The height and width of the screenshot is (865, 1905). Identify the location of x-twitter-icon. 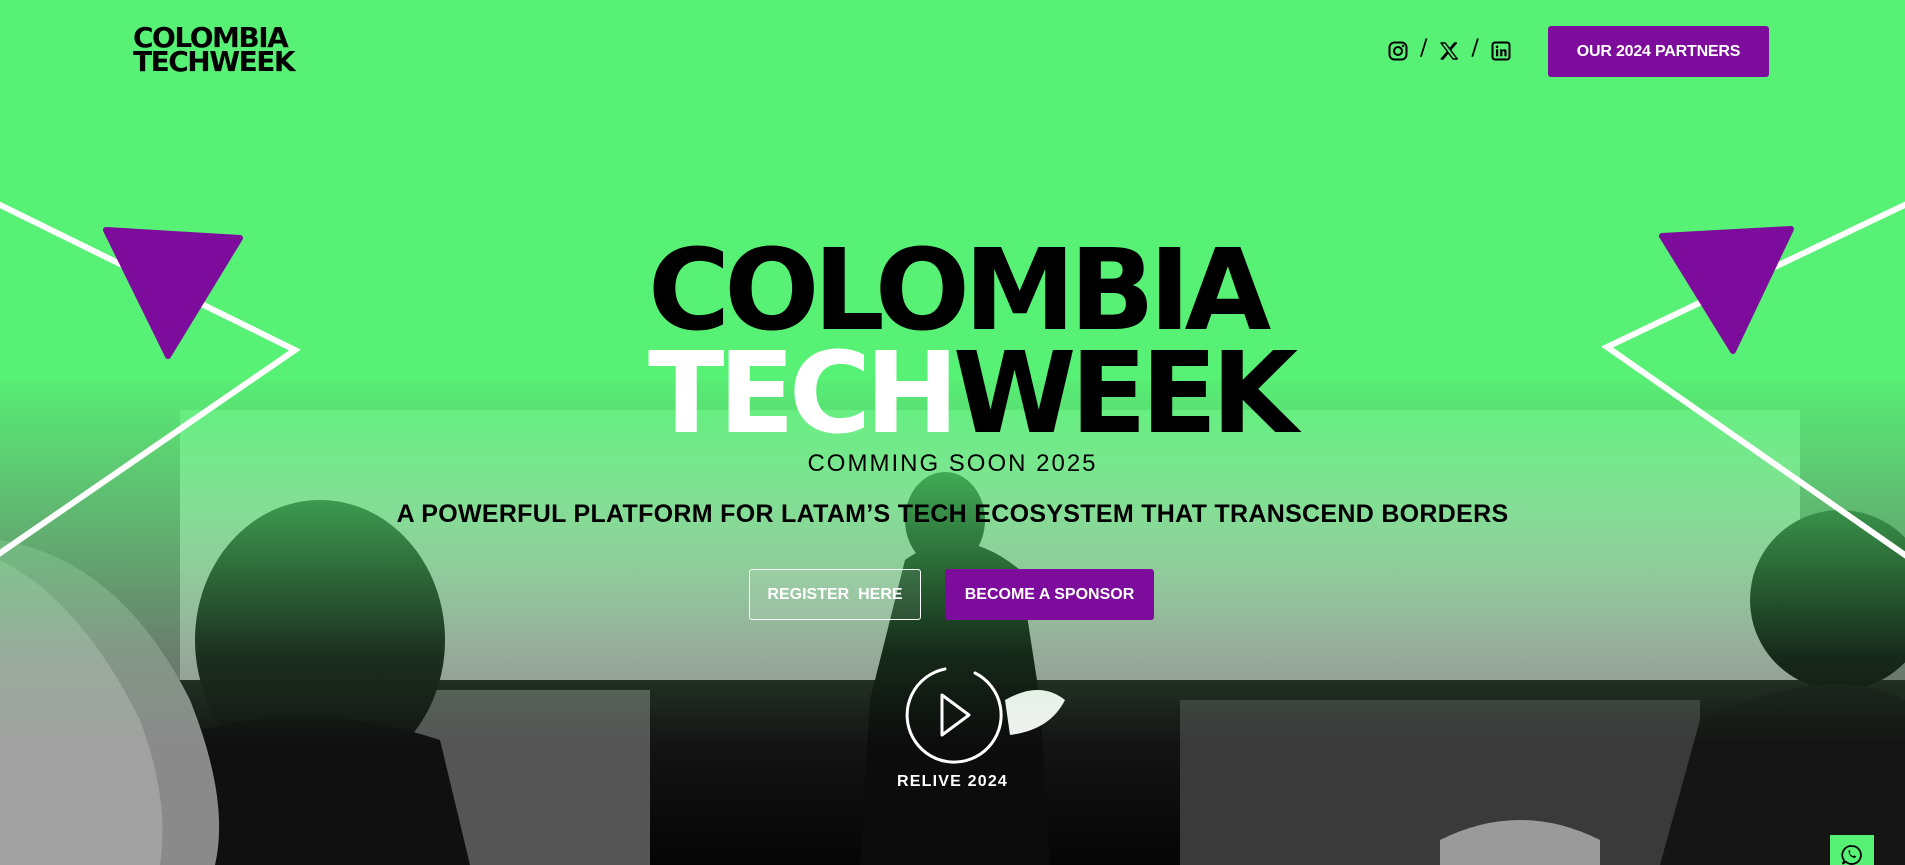
(1449, 51).